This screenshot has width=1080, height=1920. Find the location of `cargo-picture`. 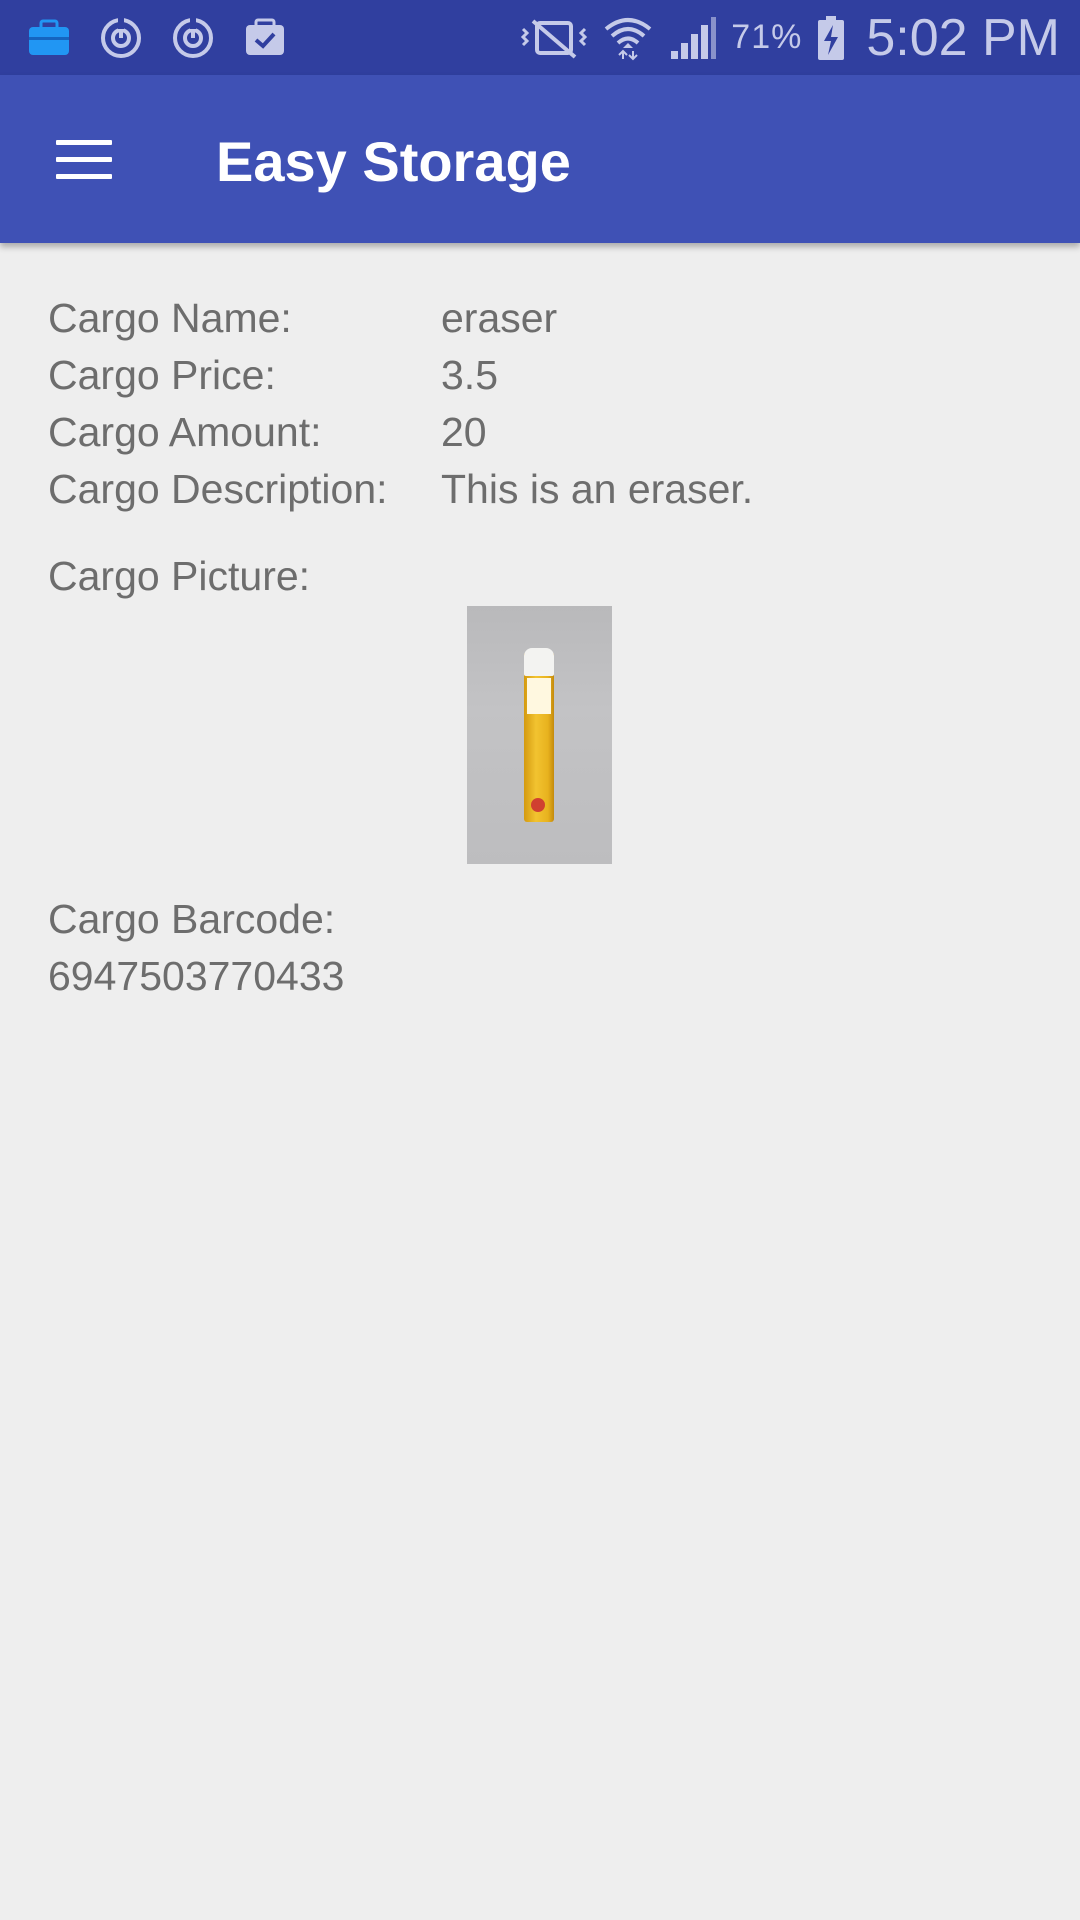

cargo-picture is located at coordinates (539, 735).